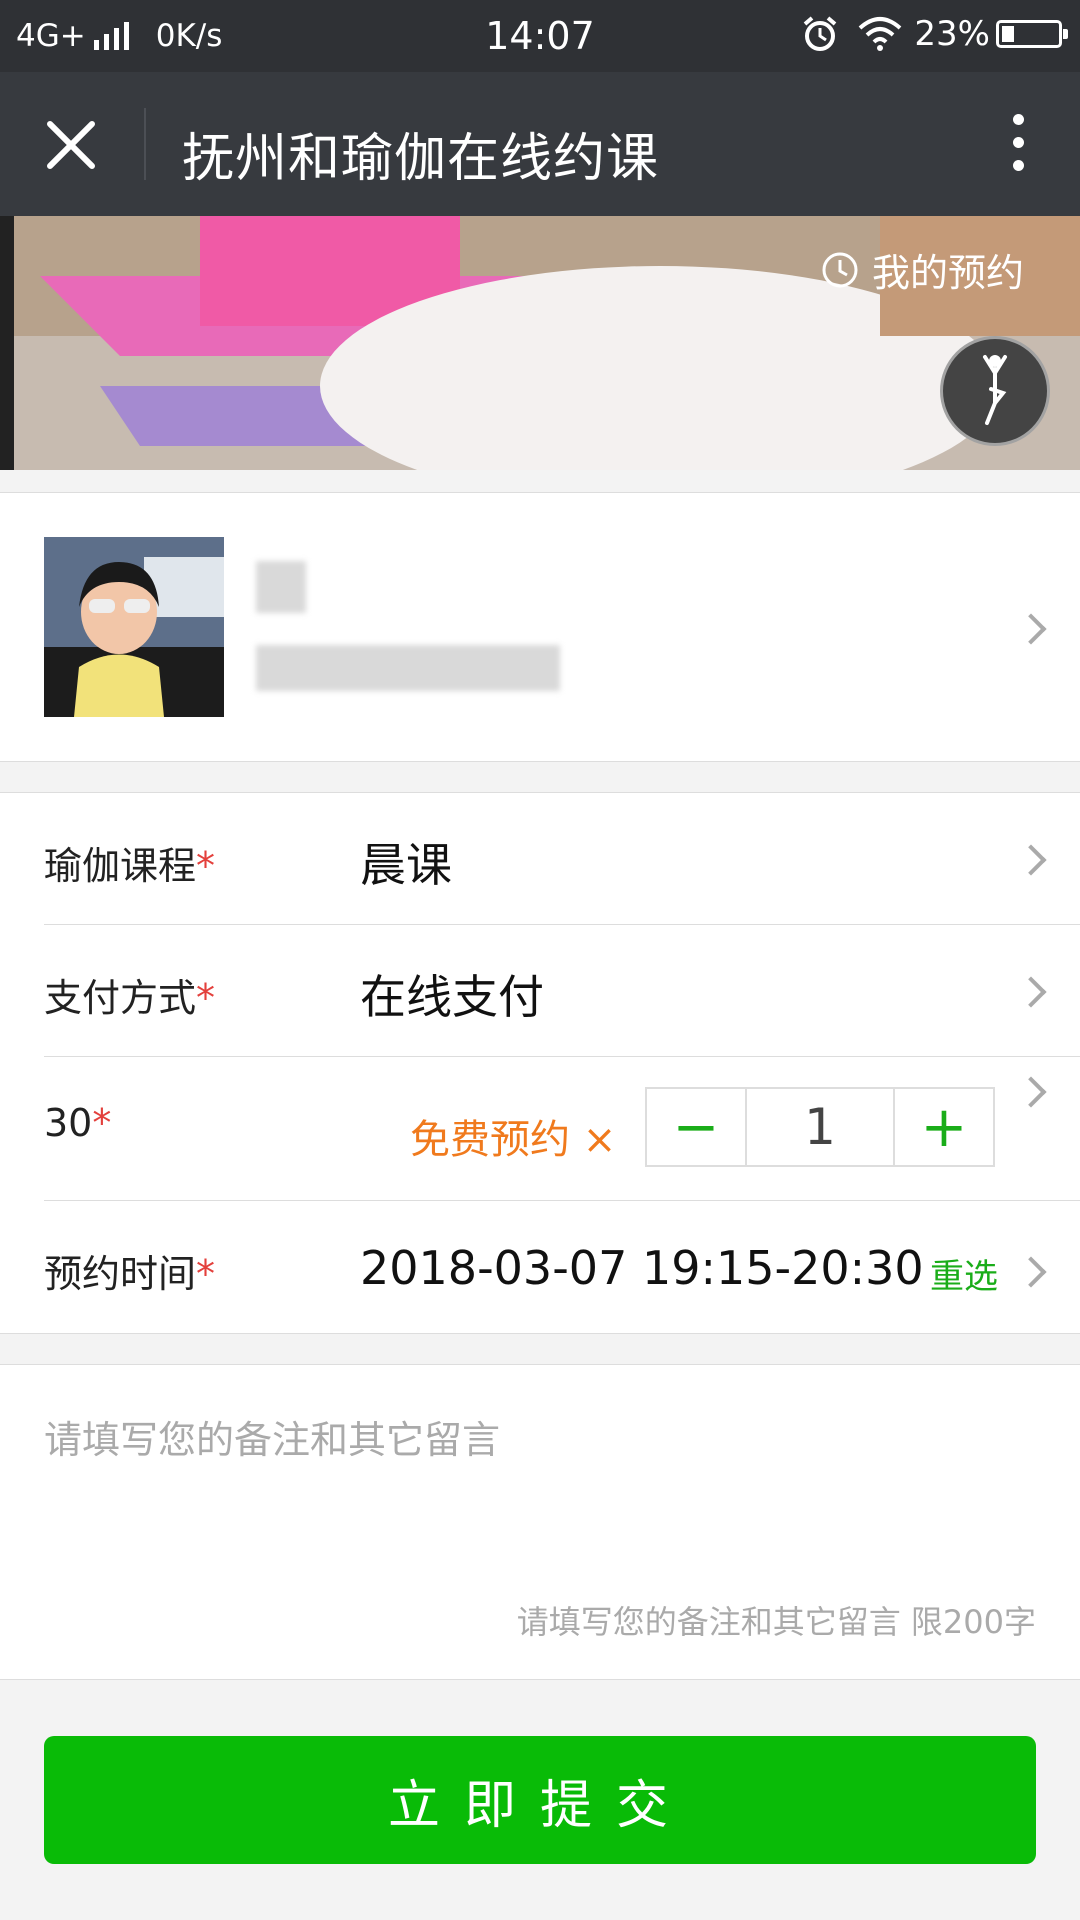 The image size is (1080, 1920). Describe the element at coordinates (134, 627) in the screenshot. I see `avatar` at that location.